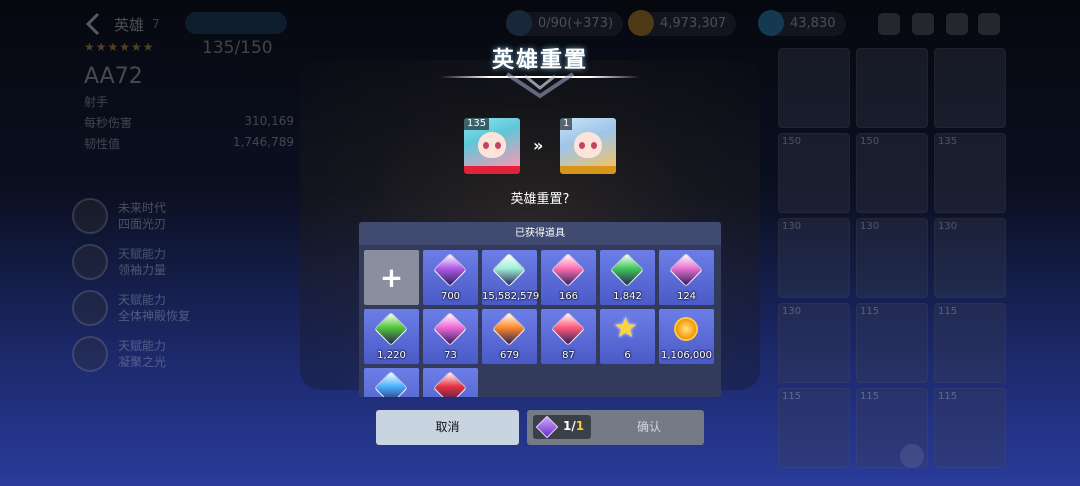 The width and height of the screenshot is (1080, 486). I want to click on item-quantity: 166, so click(568, 296).